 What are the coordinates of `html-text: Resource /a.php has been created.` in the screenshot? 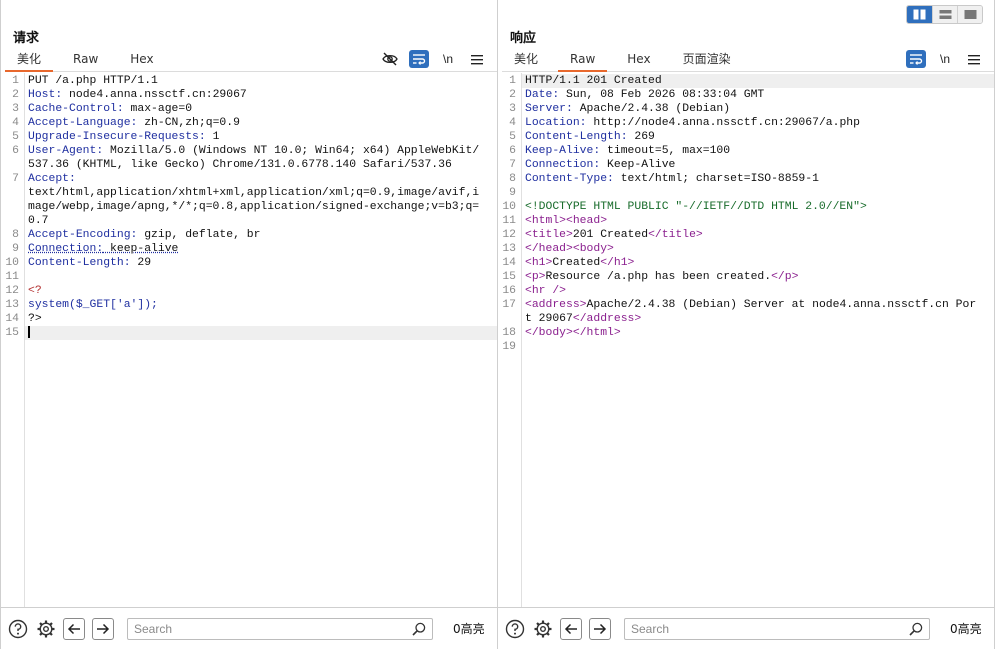 It's located at (658, 277).